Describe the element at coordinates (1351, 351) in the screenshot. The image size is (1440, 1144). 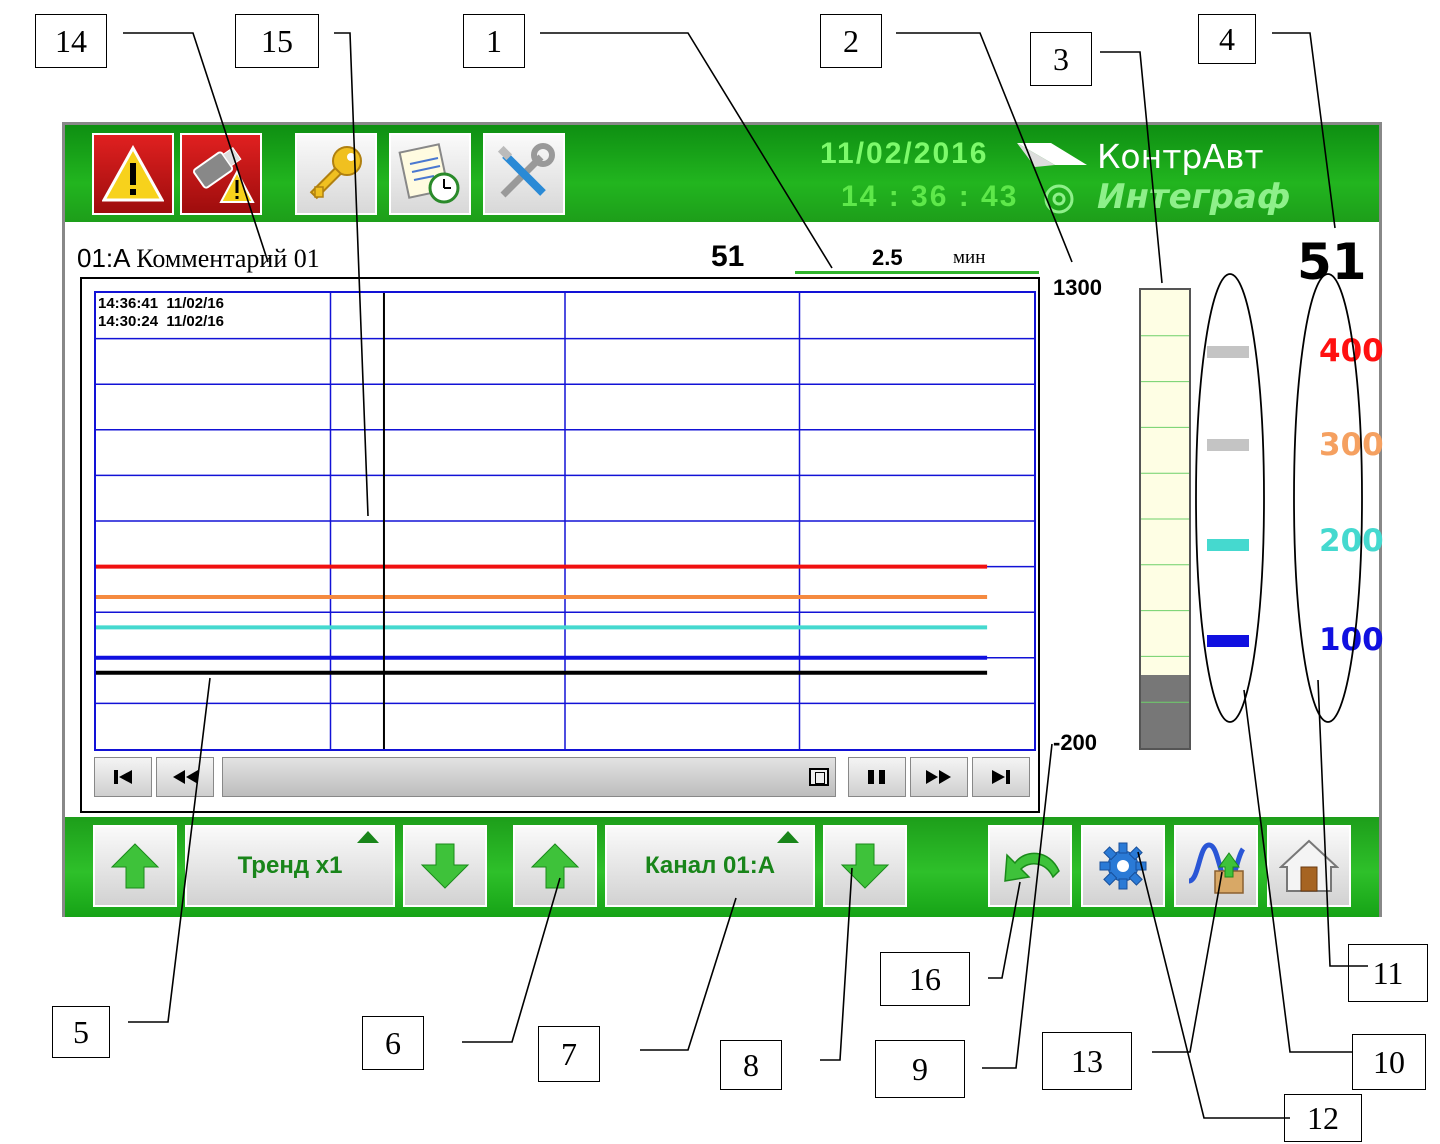
I see `limit-value-400: 400` at that location.